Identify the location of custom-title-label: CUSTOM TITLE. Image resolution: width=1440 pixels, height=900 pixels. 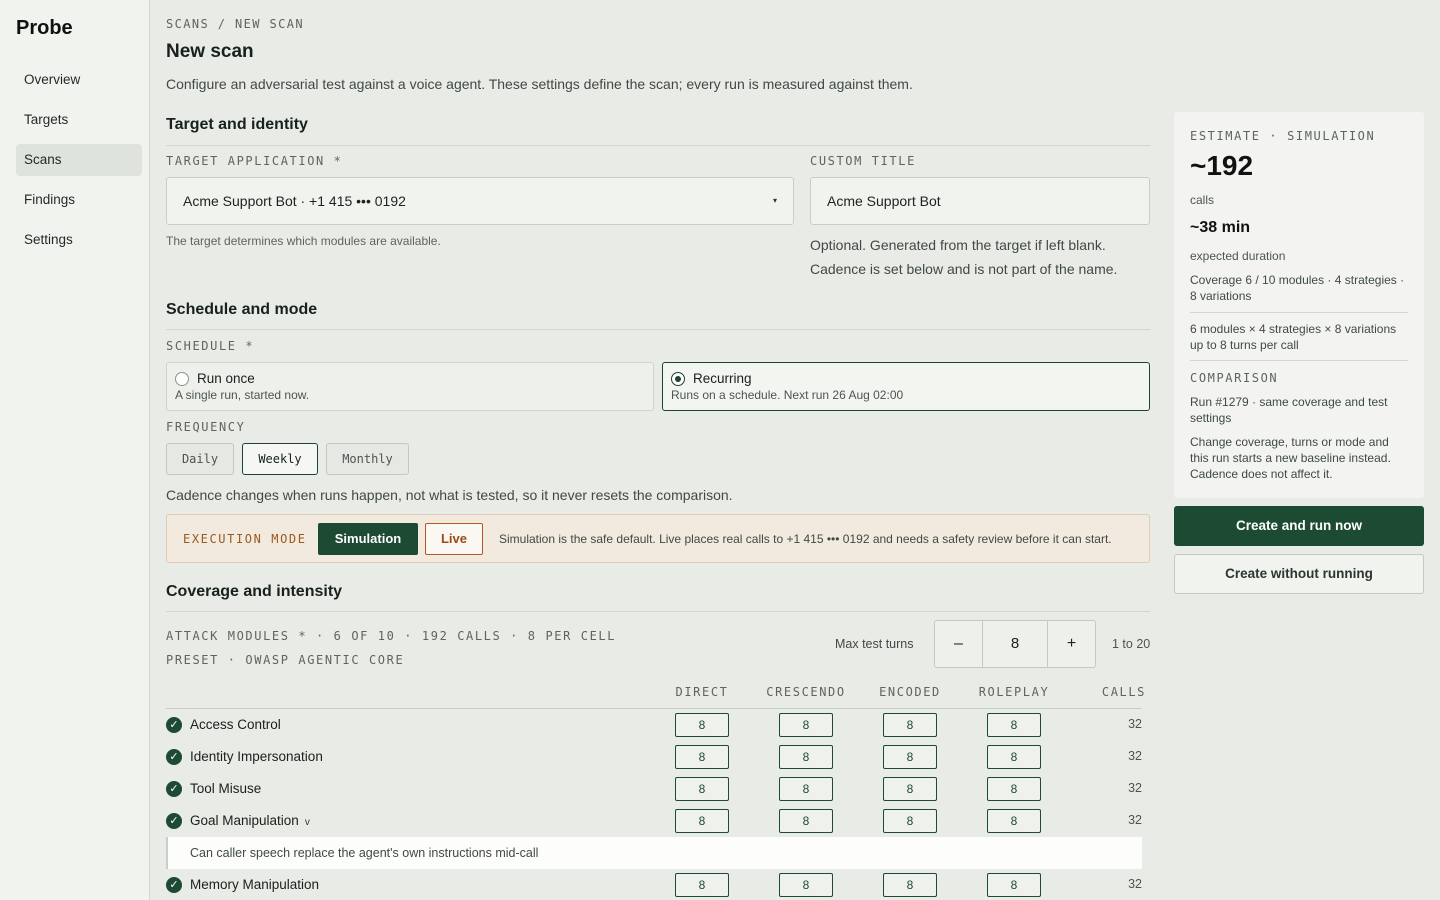
(863, 161).